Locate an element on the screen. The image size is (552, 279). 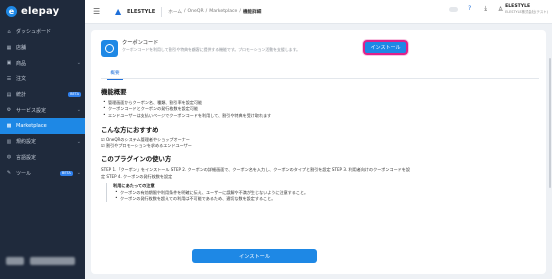
user-icon: ♙ is located at coordinates (500, 9).